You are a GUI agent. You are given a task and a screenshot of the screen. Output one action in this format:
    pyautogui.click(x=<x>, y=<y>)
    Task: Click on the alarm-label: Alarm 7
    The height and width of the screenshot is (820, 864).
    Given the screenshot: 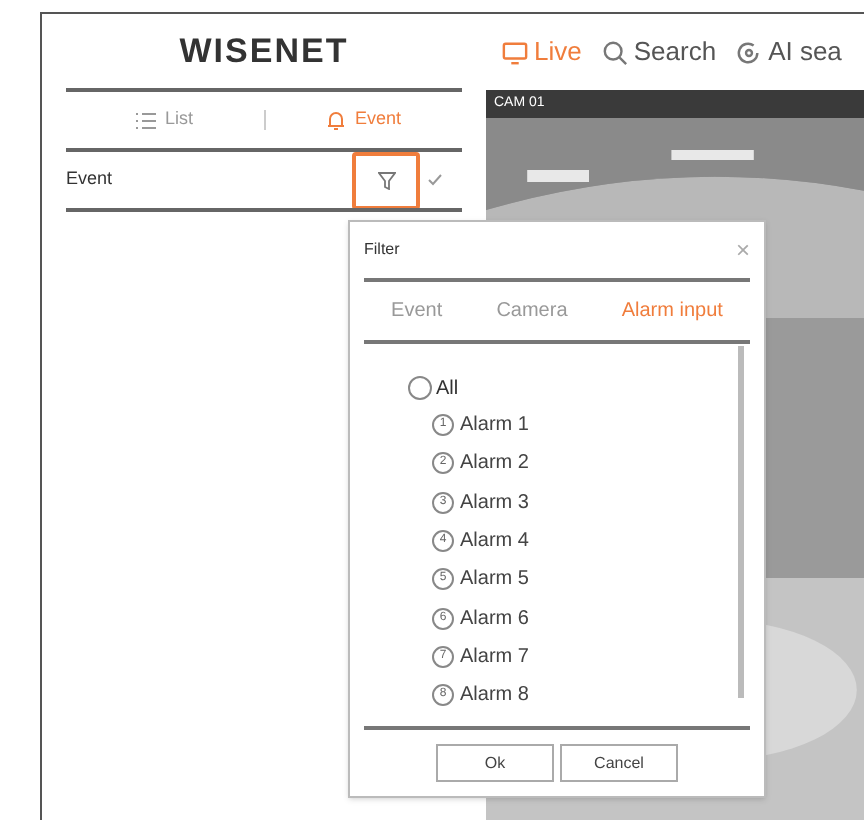 What is the action you would take?
    pyautogui.click(x=494, y=656)
    